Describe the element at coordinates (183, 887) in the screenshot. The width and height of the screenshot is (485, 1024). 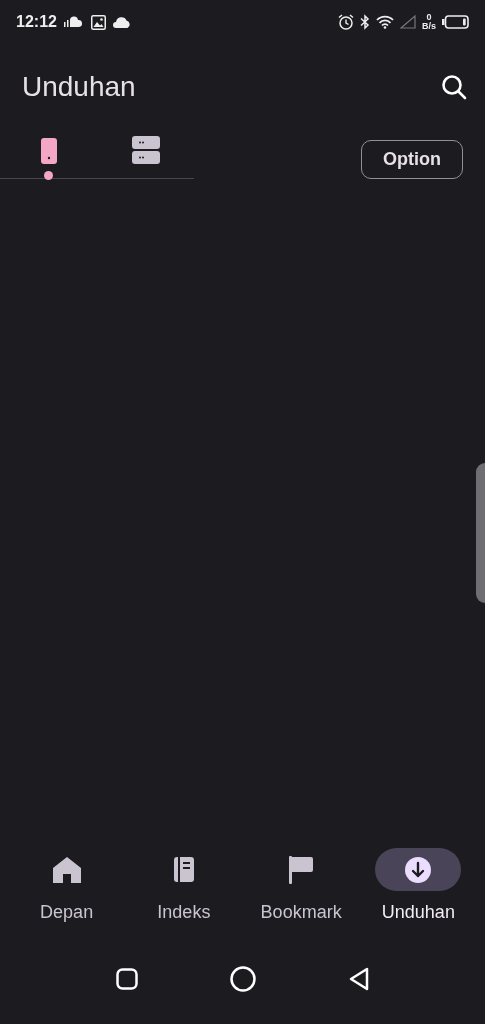
I see `nav-item: Indeks` at that location.